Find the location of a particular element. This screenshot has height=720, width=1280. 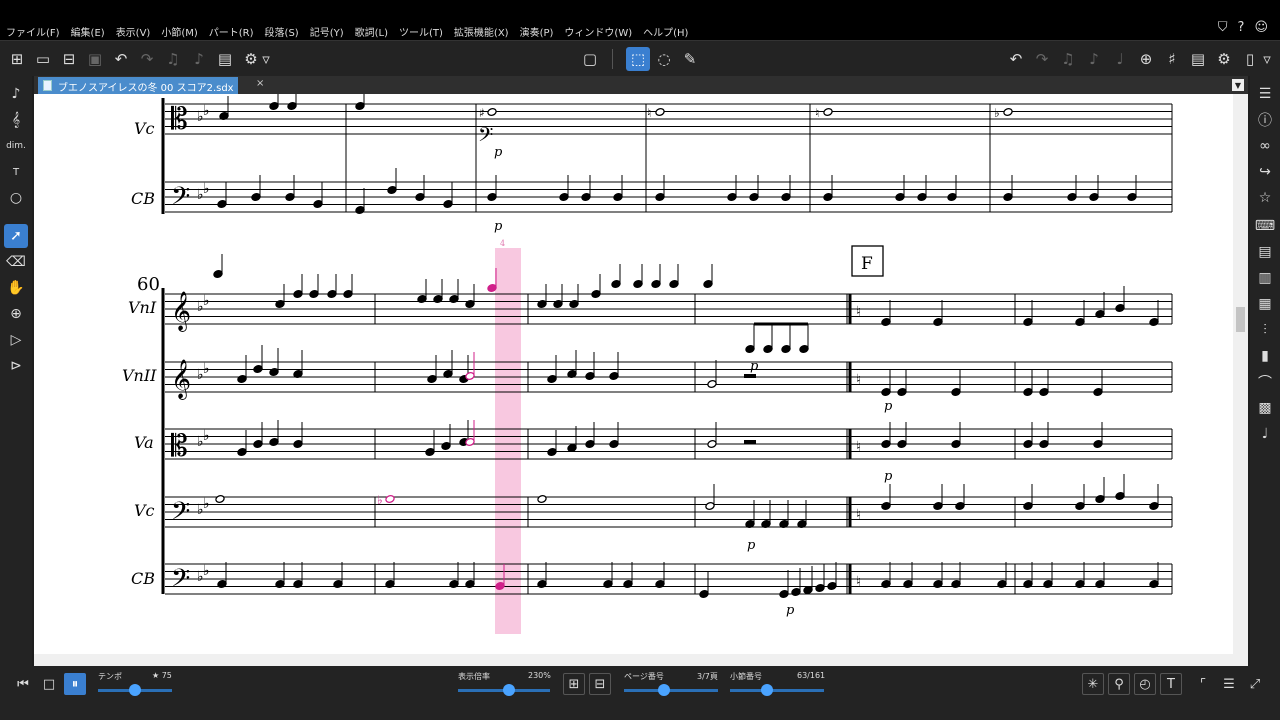

document-tab: ブエノスアイレスの冬 00 スコア2.sdx is located at coordinates (138, 85).